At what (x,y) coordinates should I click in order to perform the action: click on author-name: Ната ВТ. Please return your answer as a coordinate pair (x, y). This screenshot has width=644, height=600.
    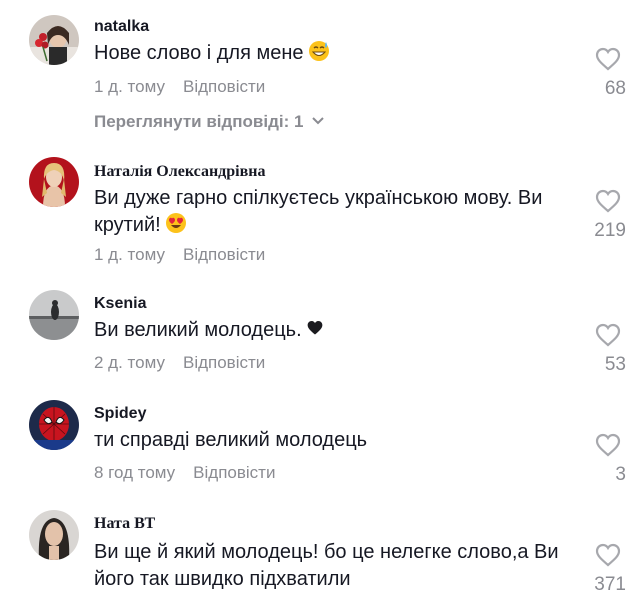
    Looking at the image, I should click on (124, 524).